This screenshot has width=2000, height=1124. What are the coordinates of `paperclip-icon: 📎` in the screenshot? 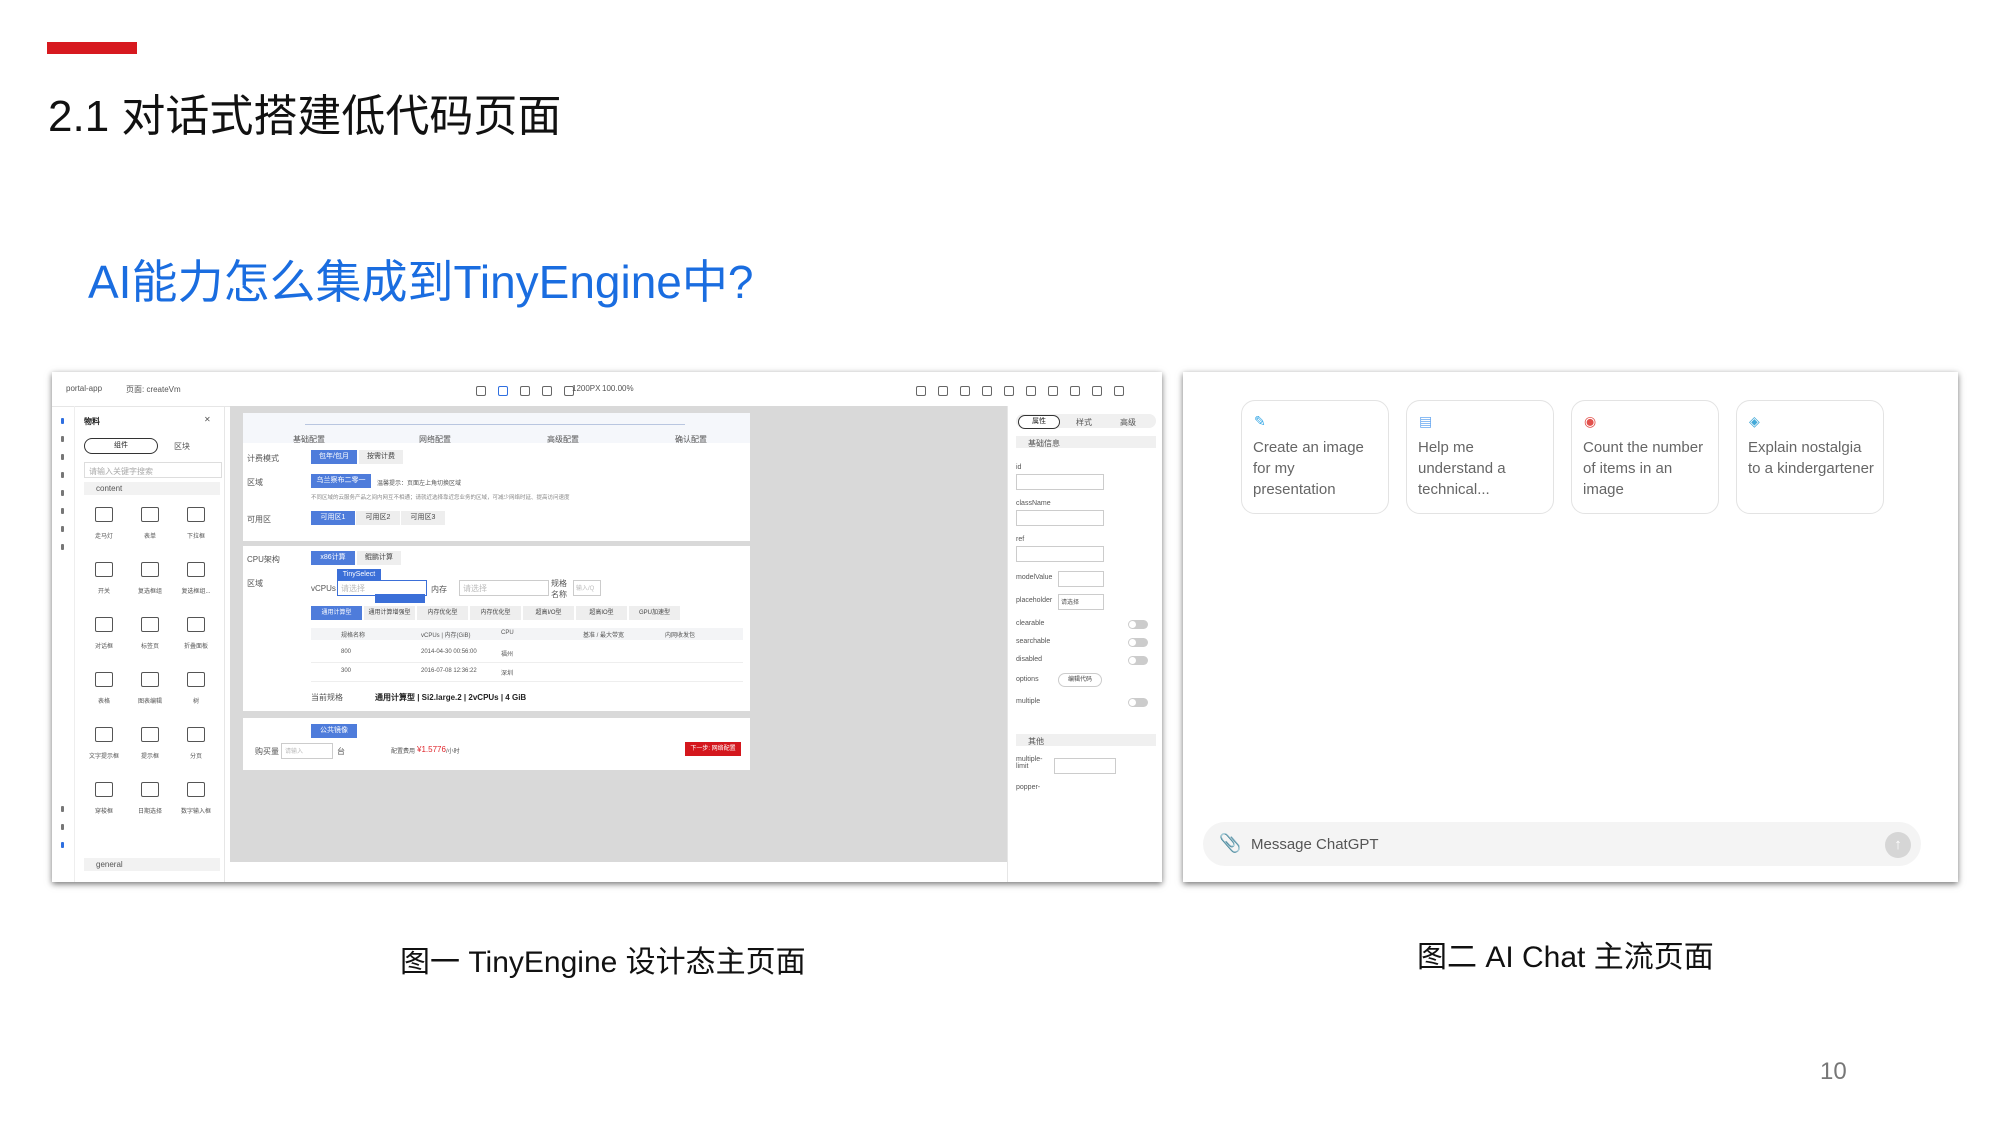 It's located at (1230, 843).